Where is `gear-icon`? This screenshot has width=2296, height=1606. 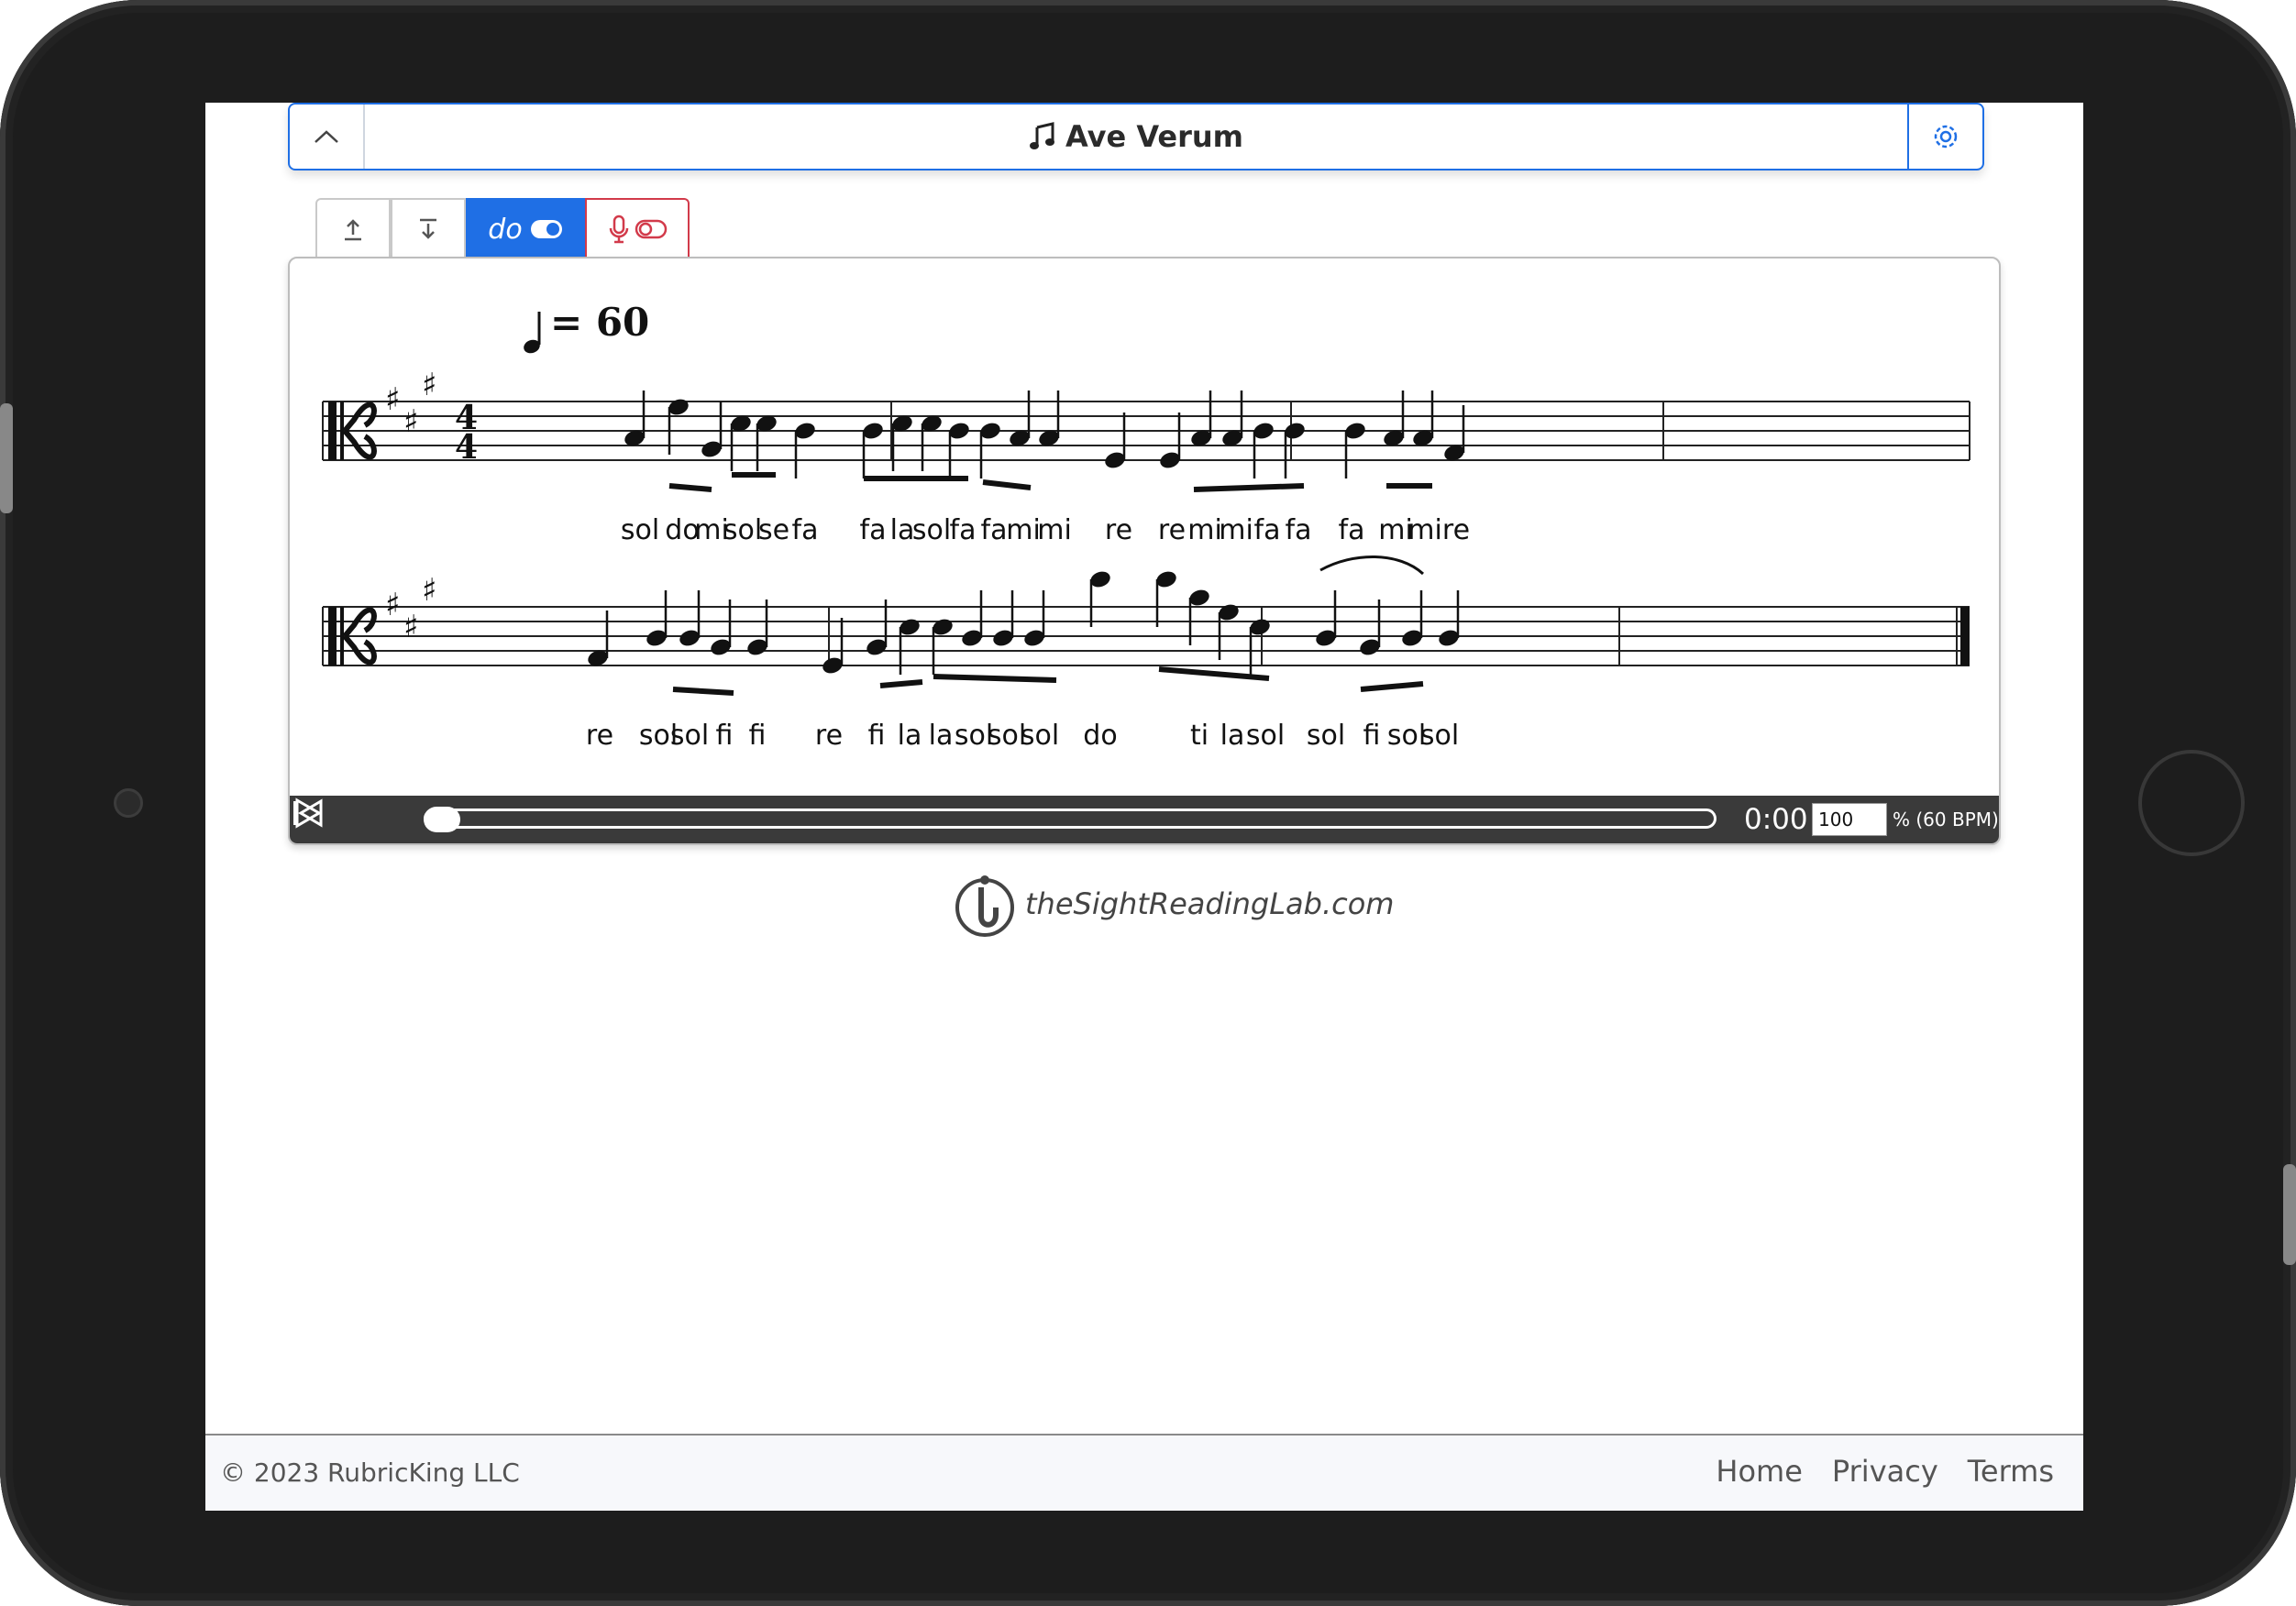 gear-icon is located at coordinates (1946, 136).